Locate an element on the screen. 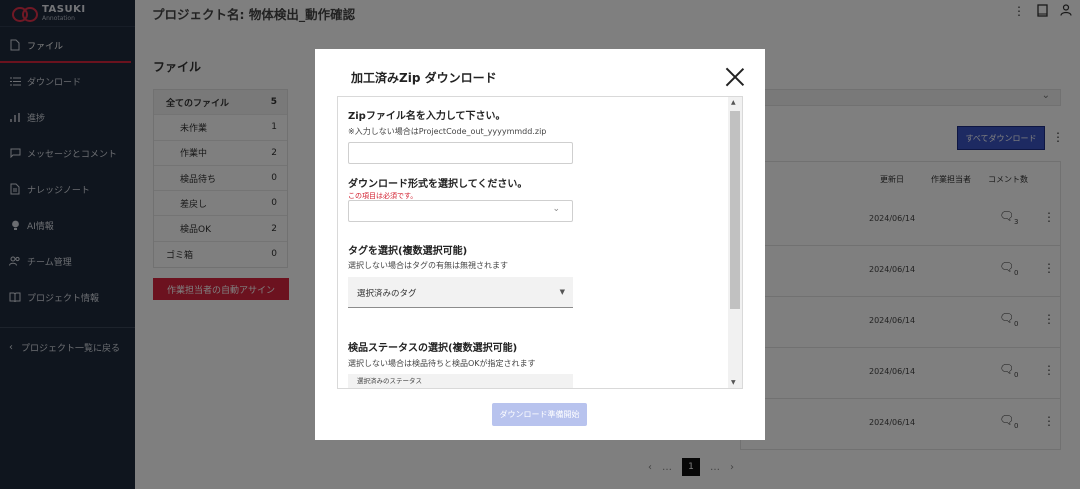 The width and height of the screenshot is (1080, 489). scrollbar: ▲ ▼ is located at coordinates (735, 242).